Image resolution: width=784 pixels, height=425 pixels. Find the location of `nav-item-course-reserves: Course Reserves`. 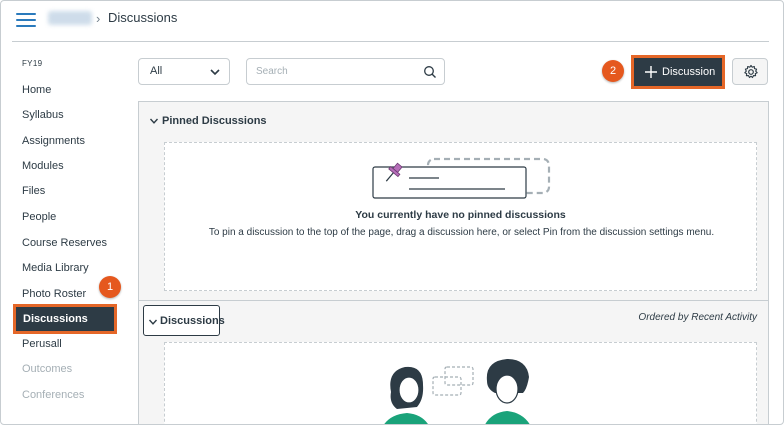

nav-item-course-reserves: Course Reserves is located at coordinates (64, 243).